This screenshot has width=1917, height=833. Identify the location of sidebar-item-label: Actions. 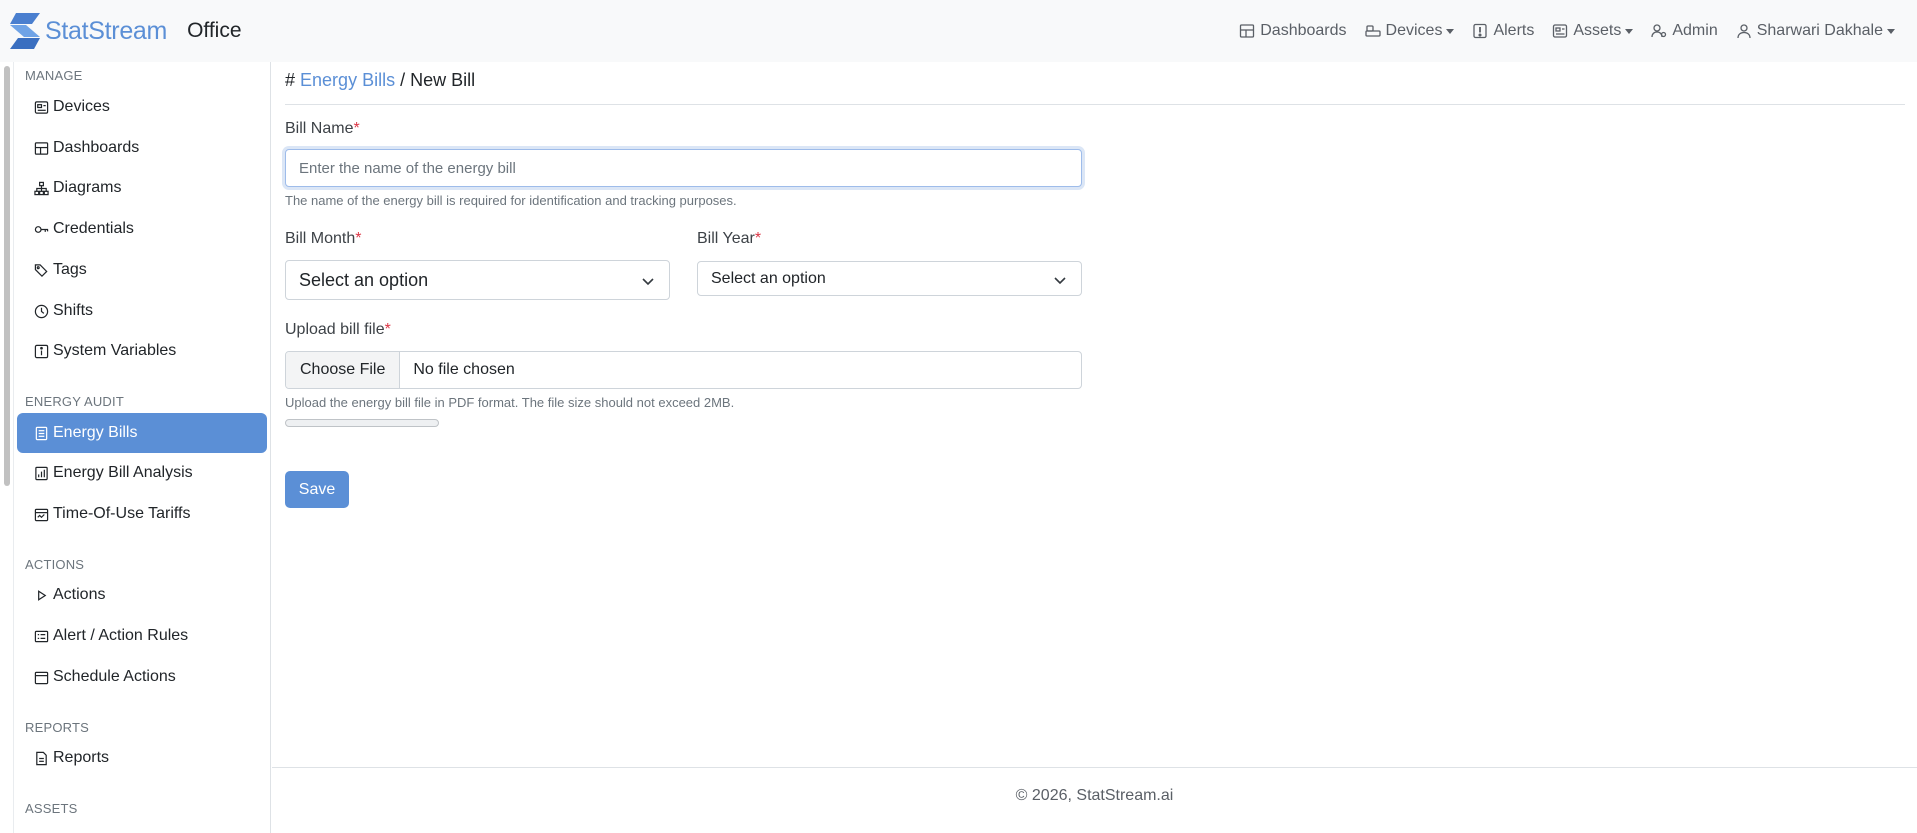
(79, 594).